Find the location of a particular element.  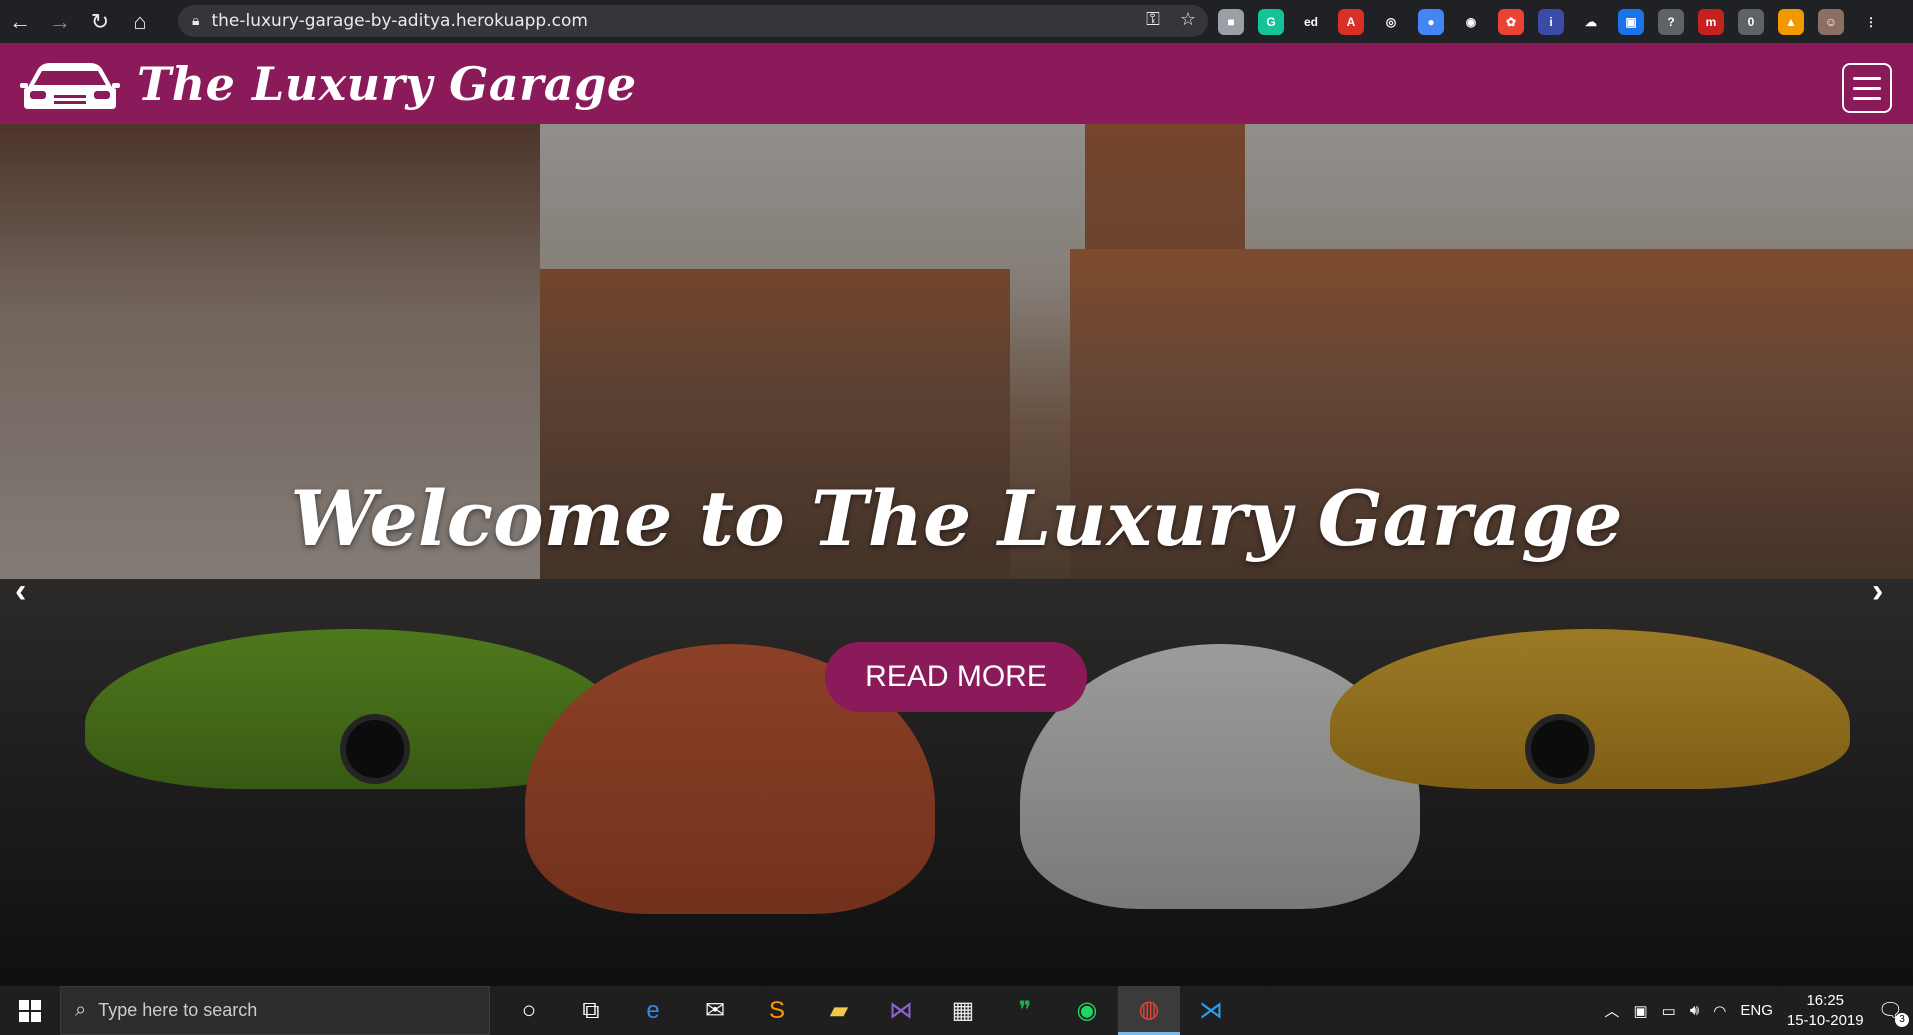

target-icon: ◉ is located at coordinates (1471, 21).